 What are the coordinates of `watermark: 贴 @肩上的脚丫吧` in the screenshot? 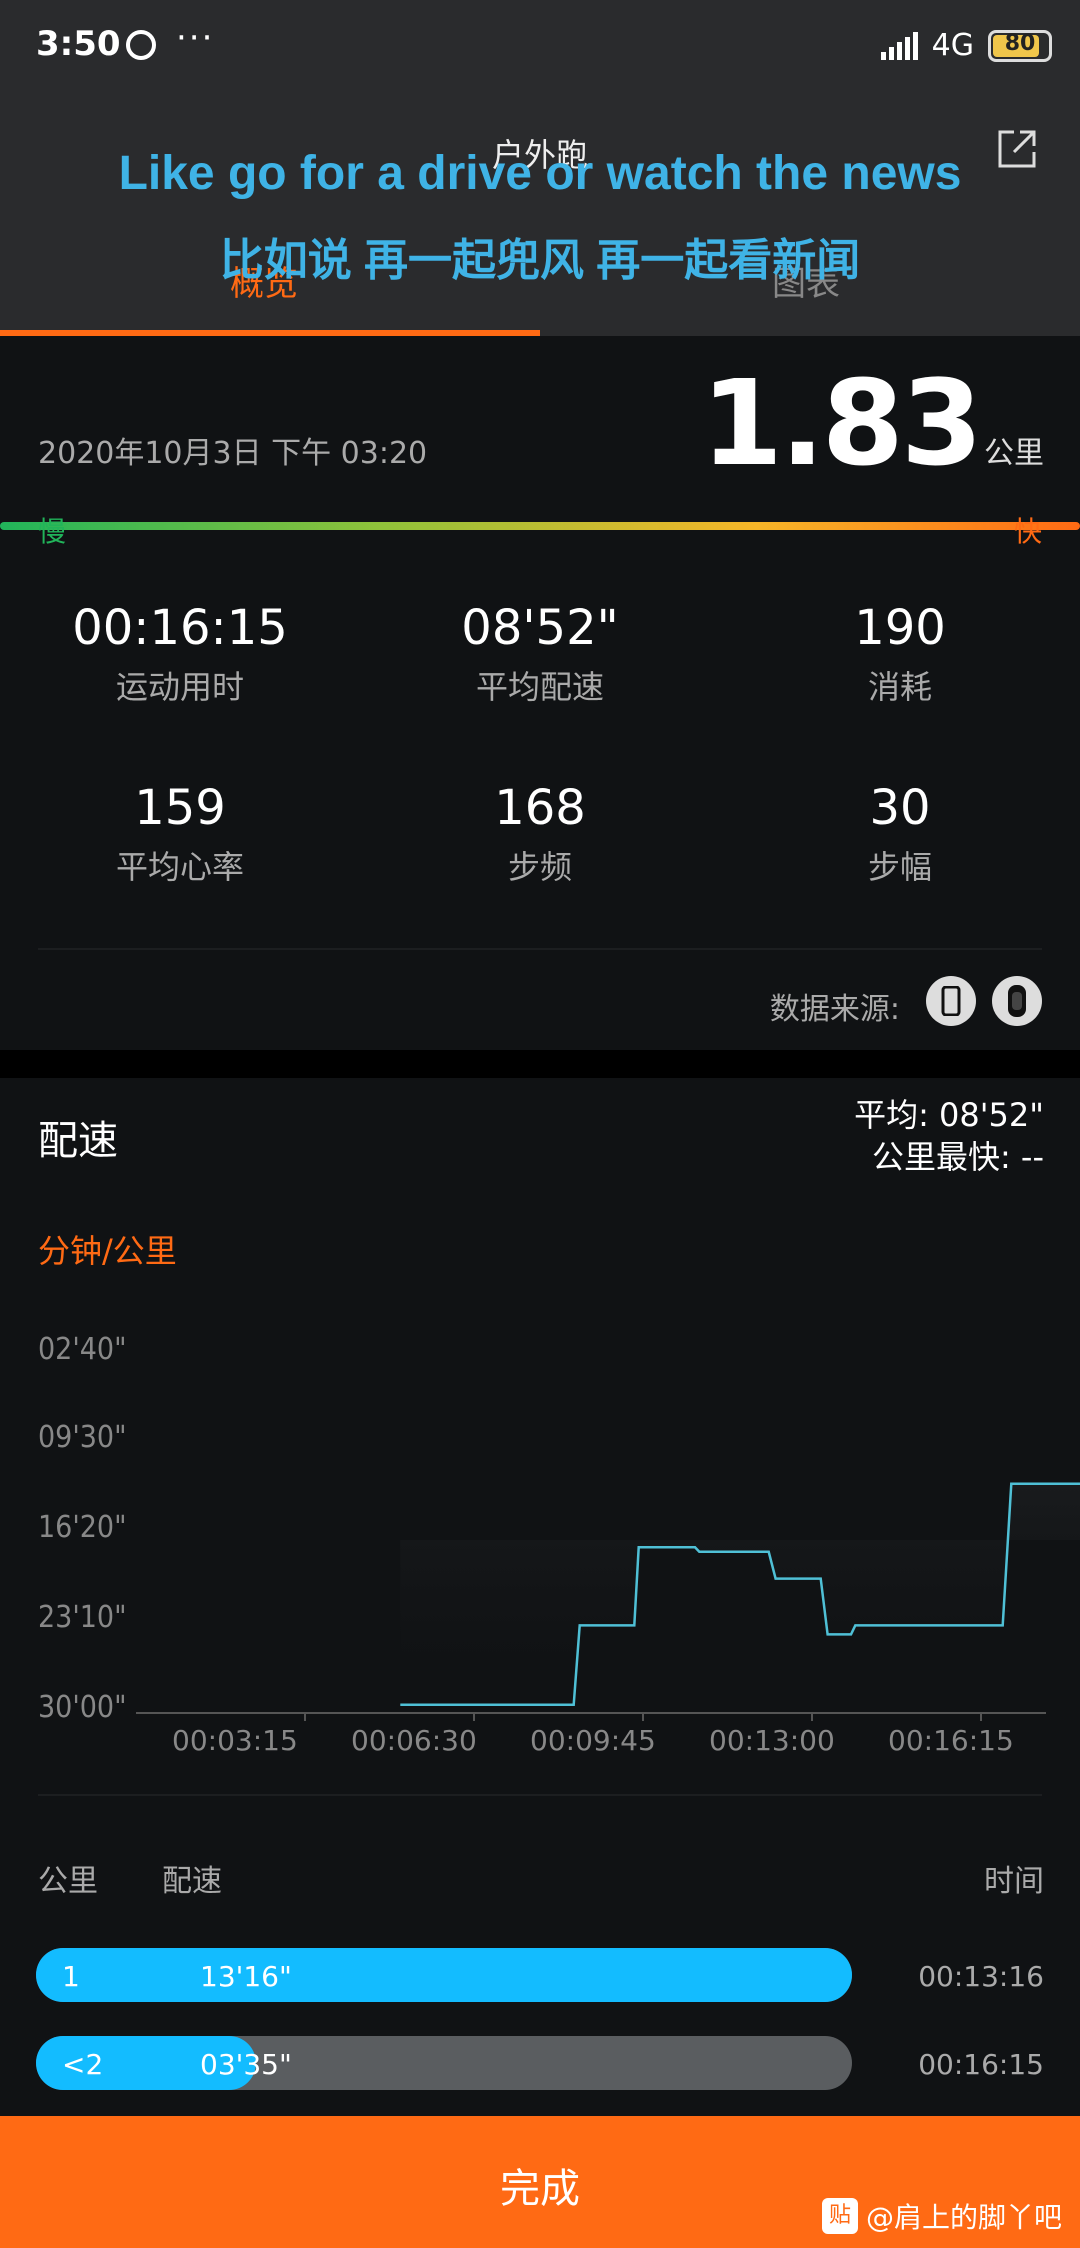 It's located at (941, 2216).